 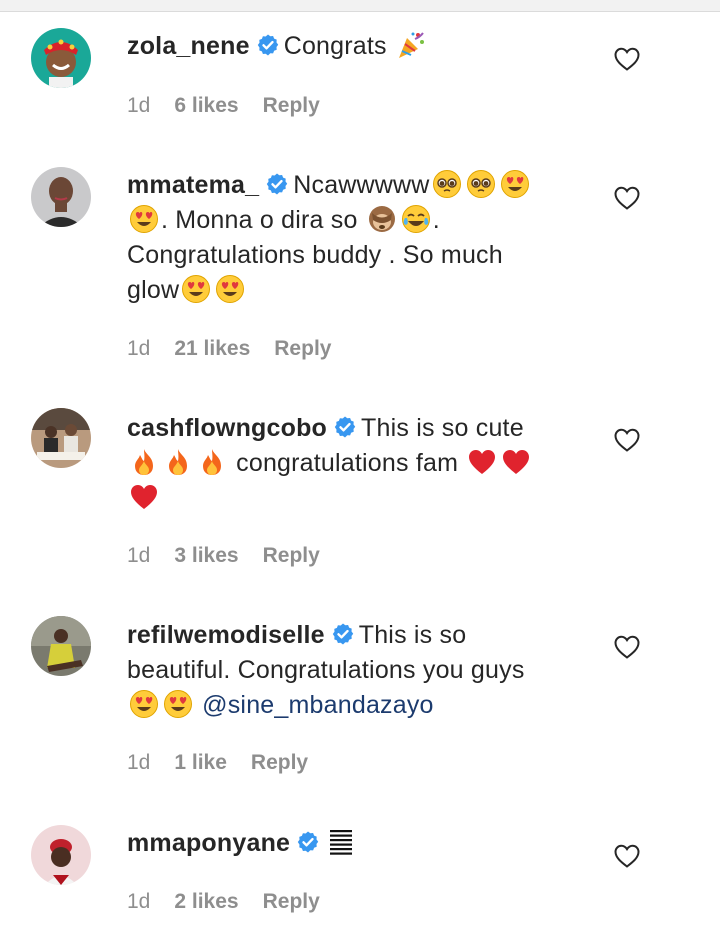 I want to click on comment-meta: 1d 1 like Reply, so click(x=229, y=763).